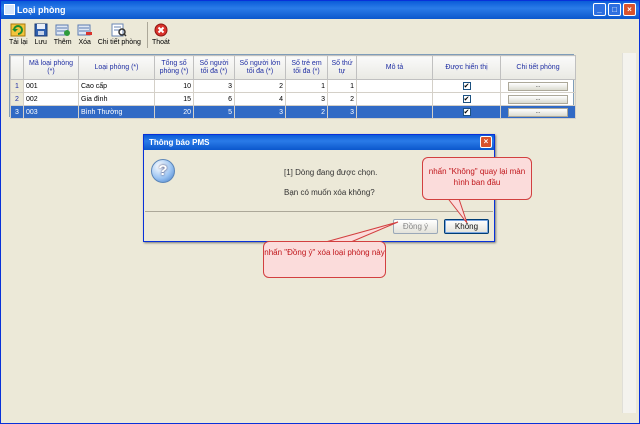 This screenshot has width=640, height=424. Describe the element at coordinates (174, 86) in the screenshot. I see `cell-total: 10` at that location.